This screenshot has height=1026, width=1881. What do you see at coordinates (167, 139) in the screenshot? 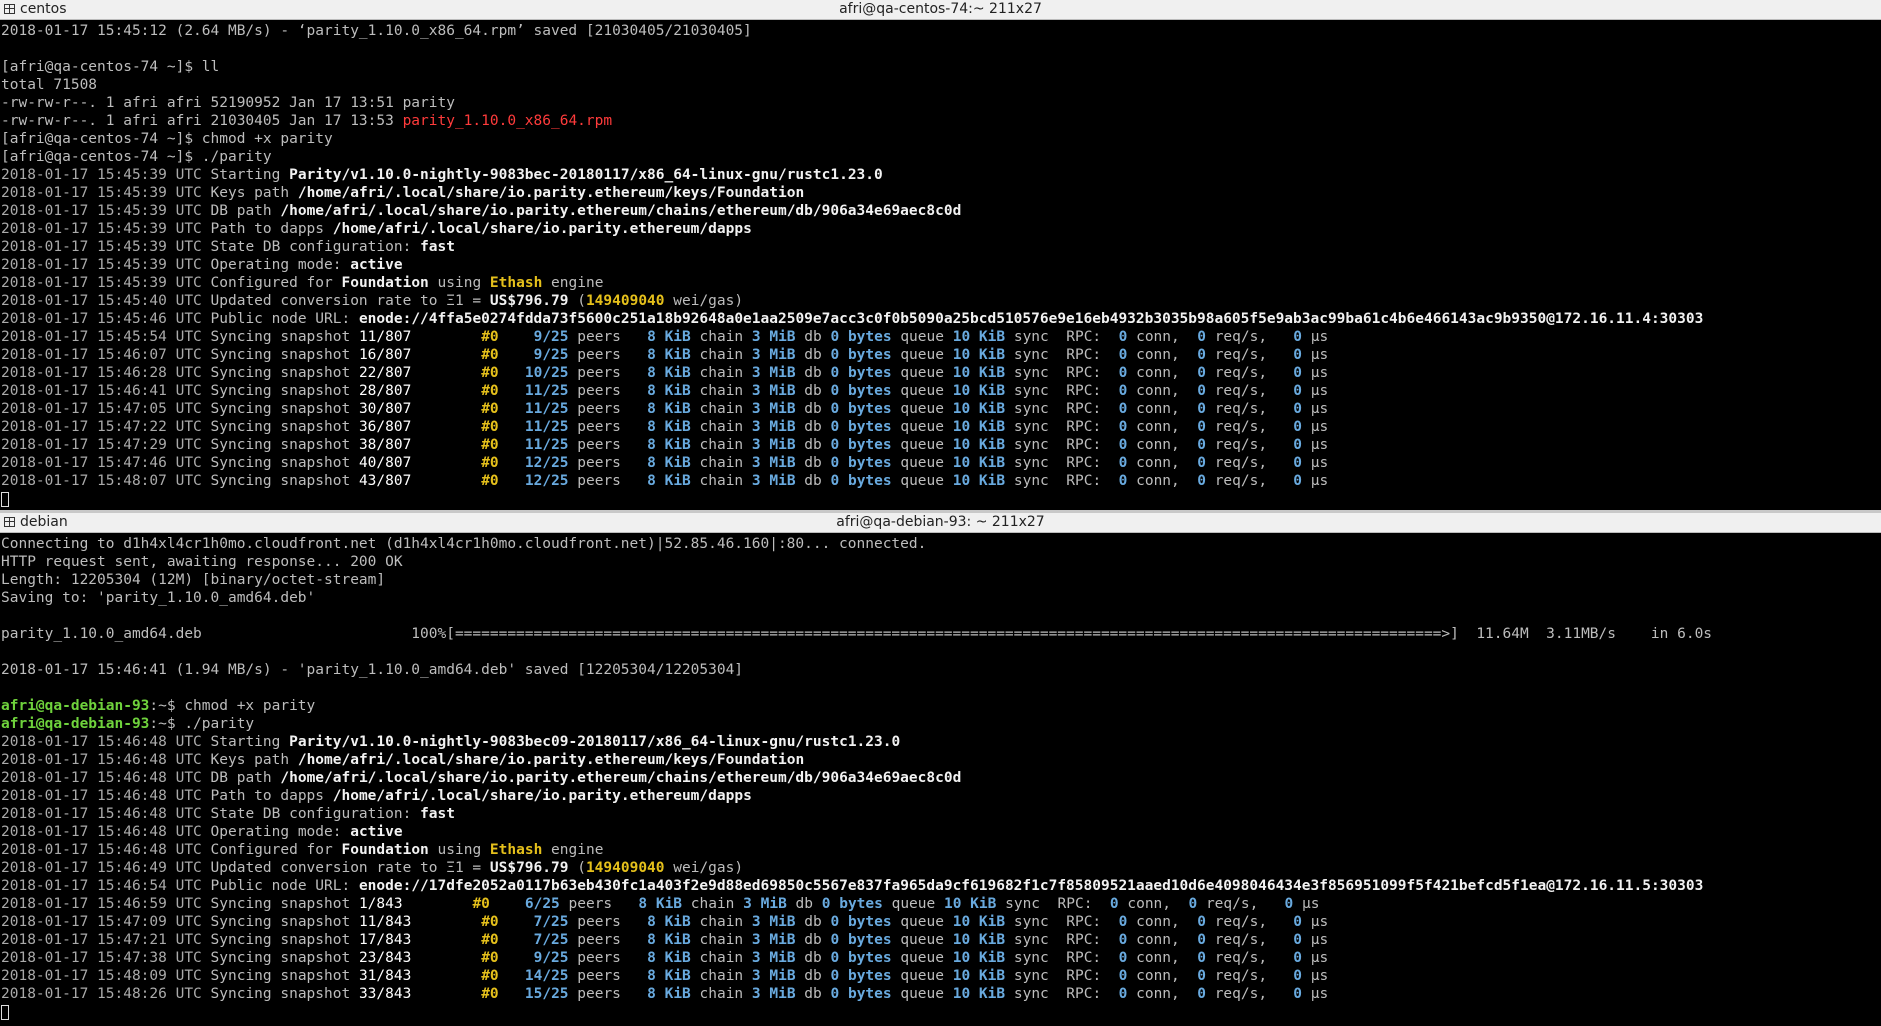
I see `output-line: [afri@qa-centos-74 ~]$ chmod +x parity` at bounding box center [167, 139].